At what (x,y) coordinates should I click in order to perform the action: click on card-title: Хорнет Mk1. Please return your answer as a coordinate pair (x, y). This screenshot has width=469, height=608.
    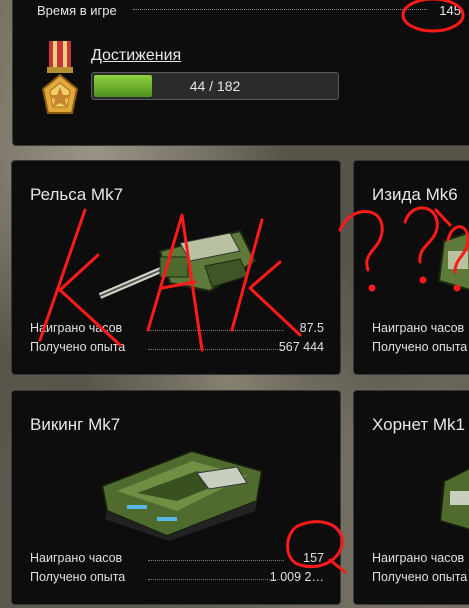
    Looking at the image, I should click on (418, 424).